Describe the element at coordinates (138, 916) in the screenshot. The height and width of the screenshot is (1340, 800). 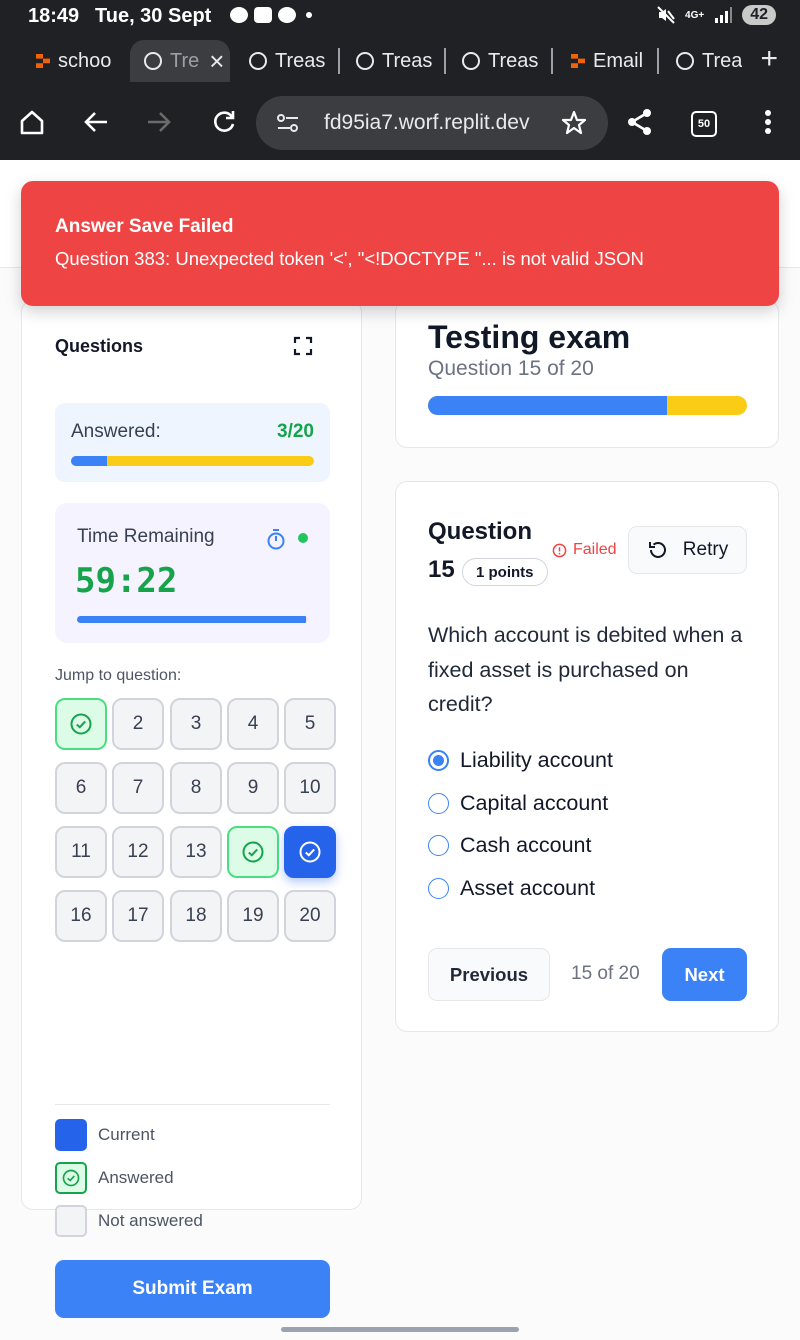
I see `question-jump-button-17: 17` at that location.